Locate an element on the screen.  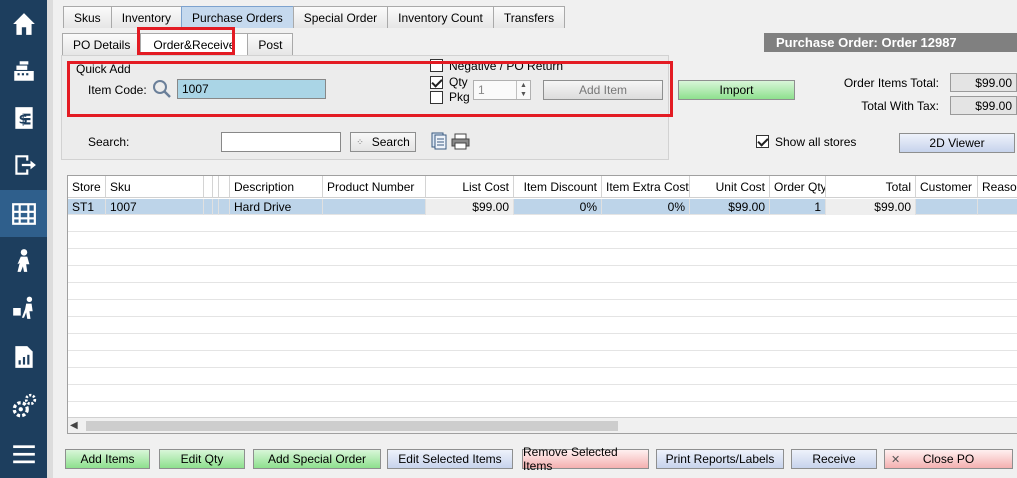
edit-qty-button: Edit Qty is located at coordinates (202, 459).